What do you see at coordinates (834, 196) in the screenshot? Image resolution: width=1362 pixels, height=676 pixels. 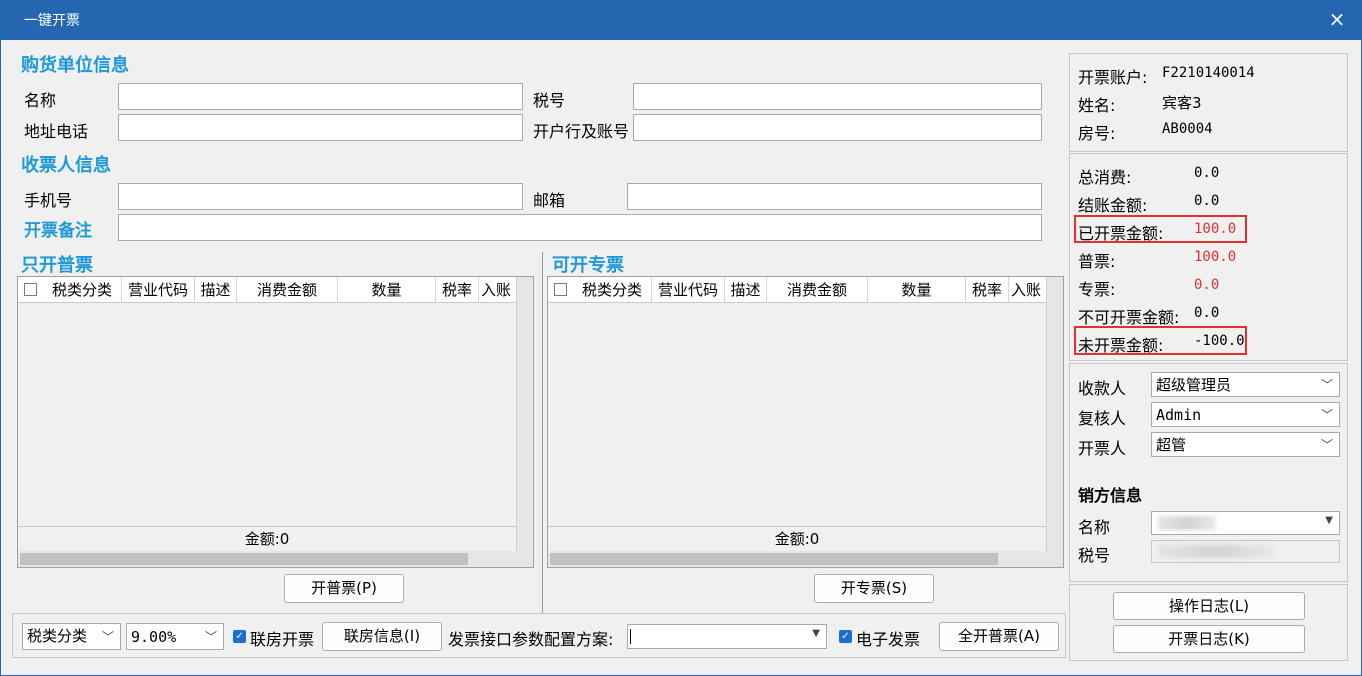 I see `email-input` at bounding box center [834, 196].